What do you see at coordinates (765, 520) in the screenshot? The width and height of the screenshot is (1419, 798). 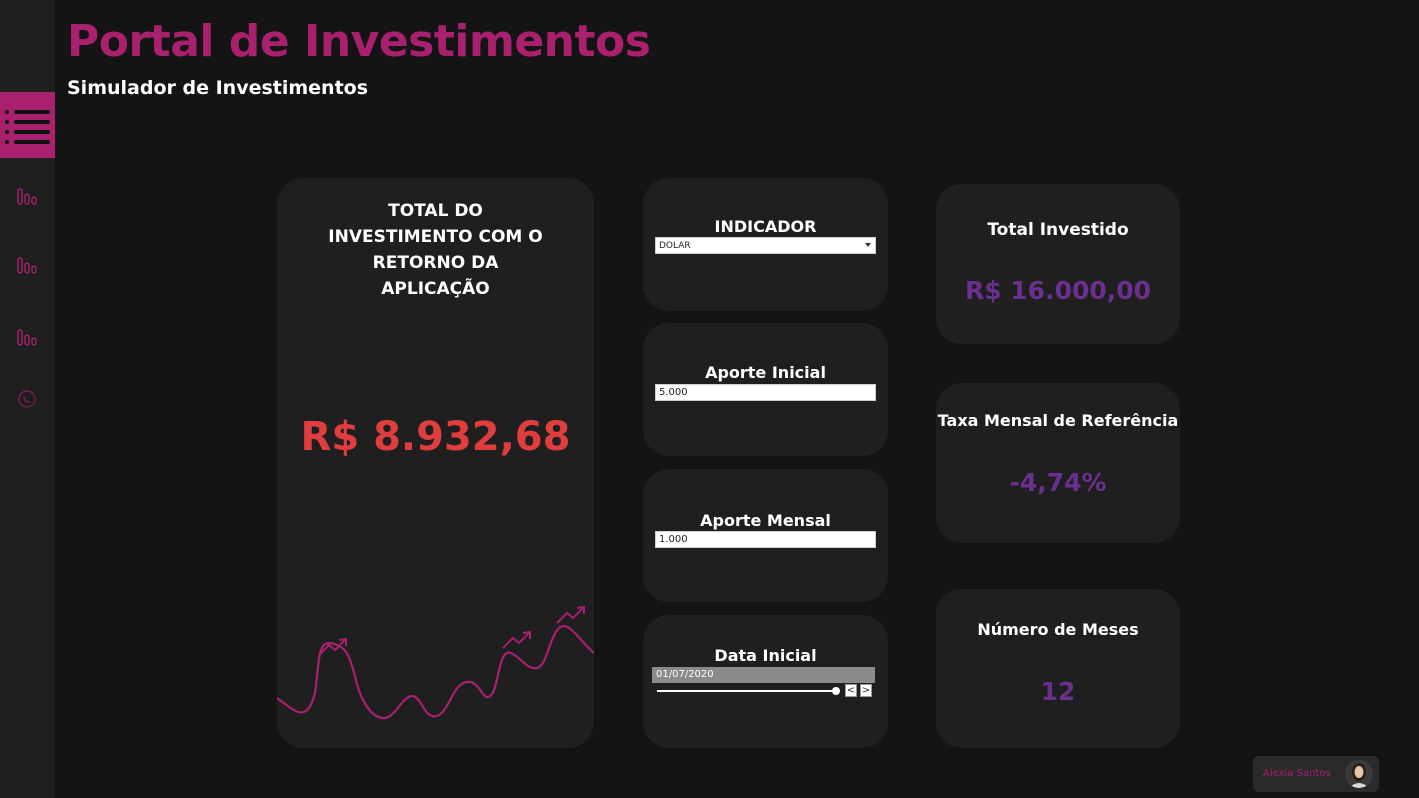 I see `aporte-mensal-label: Aporte Mensal` at bounding box center [765, 520].